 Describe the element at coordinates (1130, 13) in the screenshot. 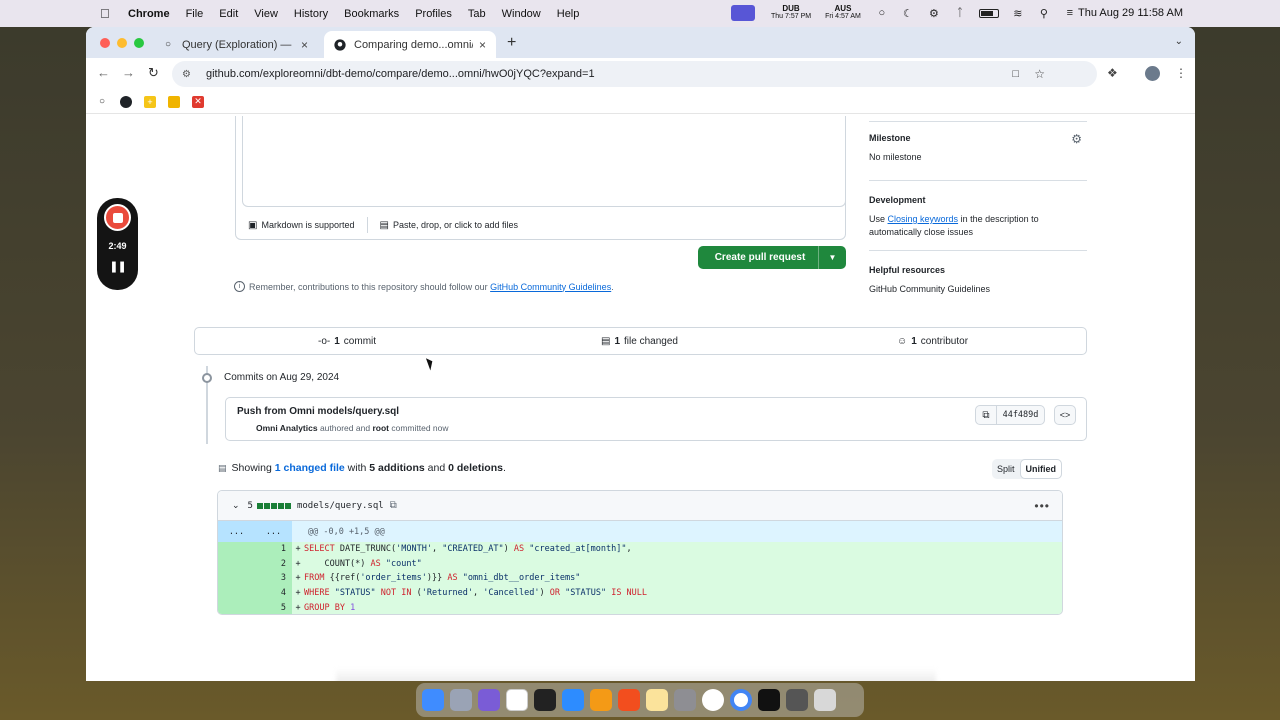

I see `menubar-clock: Thu Aug 29 11:58 AM` at that location.